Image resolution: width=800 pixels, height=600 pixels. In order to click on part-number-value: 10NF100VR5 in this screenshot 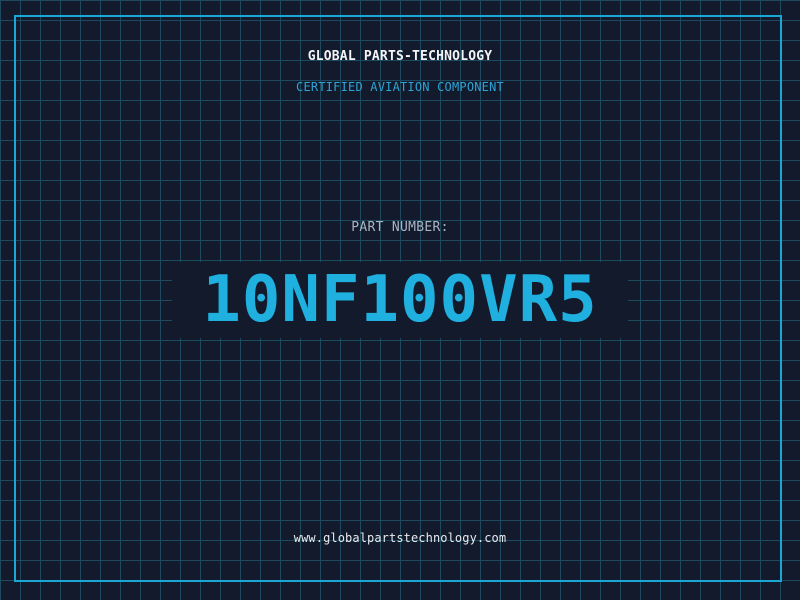, I will do `click(400, 300)`.